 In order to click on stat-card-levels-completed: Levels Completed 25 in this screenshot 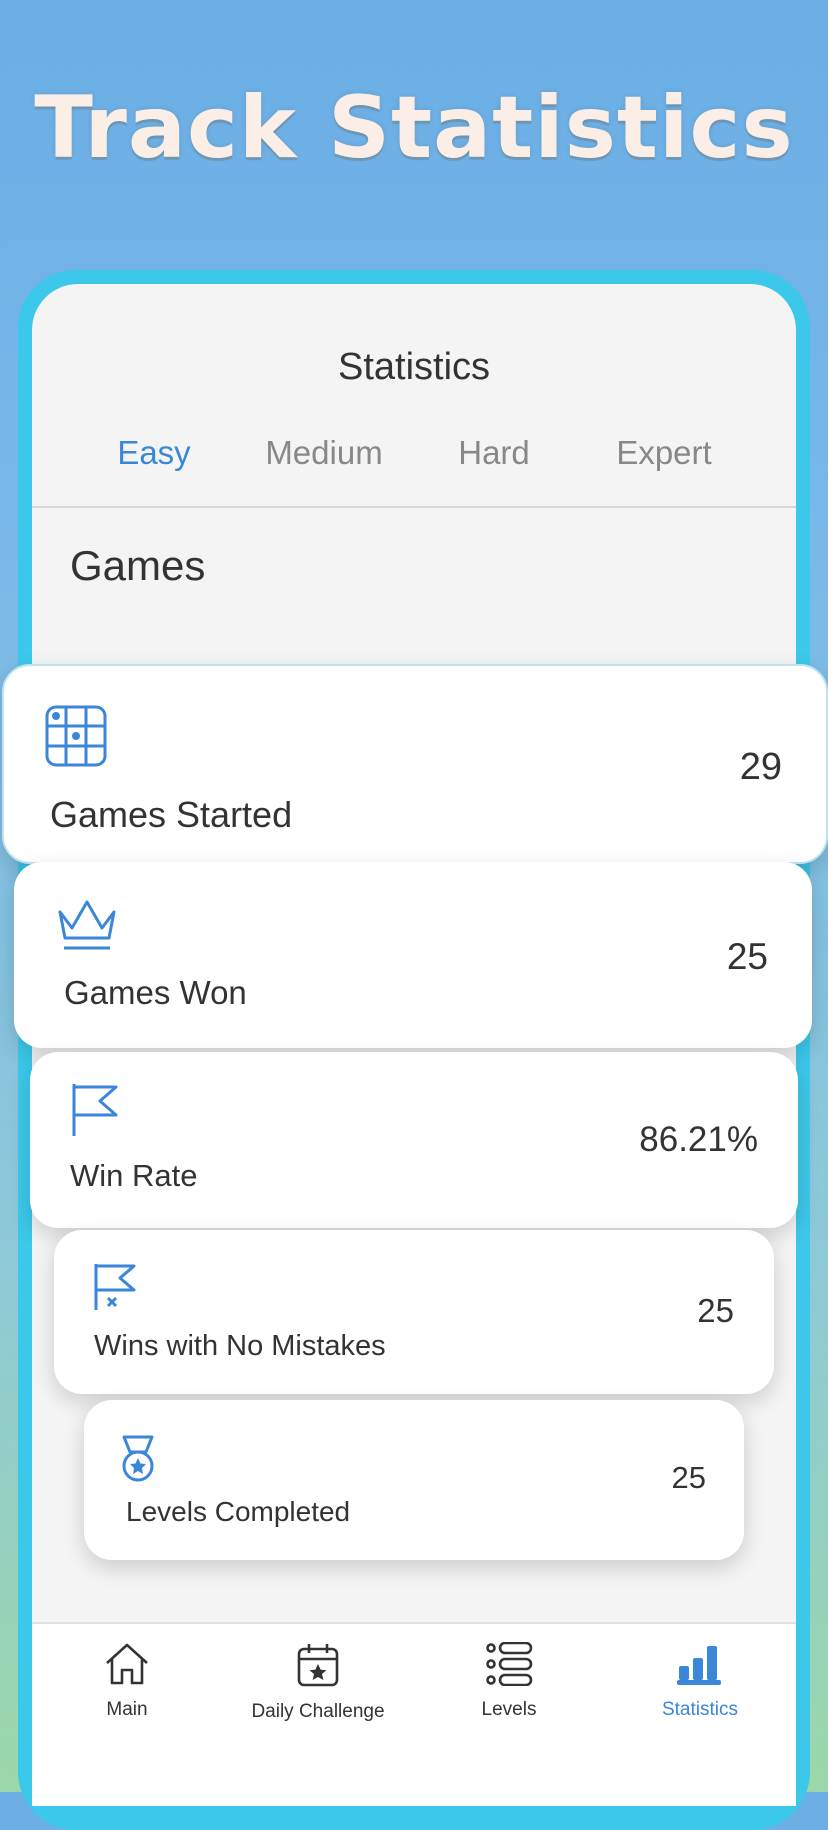, I will do `click(414, 1480)`.